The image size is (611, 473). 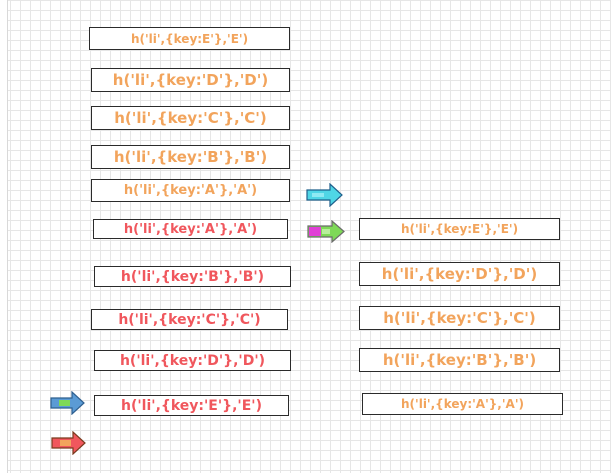 I want to click on new-node-c: h('li',{key:'C'},'C'), so click(x=189, y=319).